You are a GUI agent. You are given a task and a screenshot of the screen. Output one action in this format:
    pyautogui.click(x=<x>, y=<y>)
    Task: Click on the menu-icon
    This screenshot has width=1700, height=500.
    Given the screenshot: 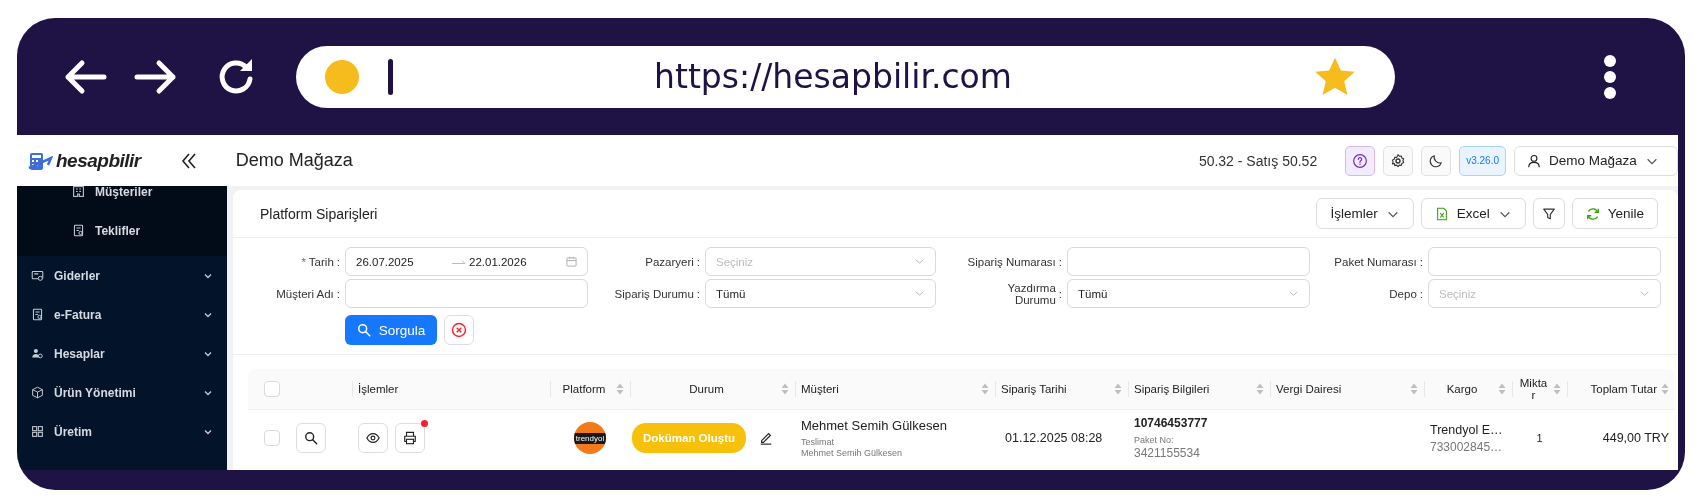 What is the action you would take?
    pyautogui.click(x=1610, y=76)
    